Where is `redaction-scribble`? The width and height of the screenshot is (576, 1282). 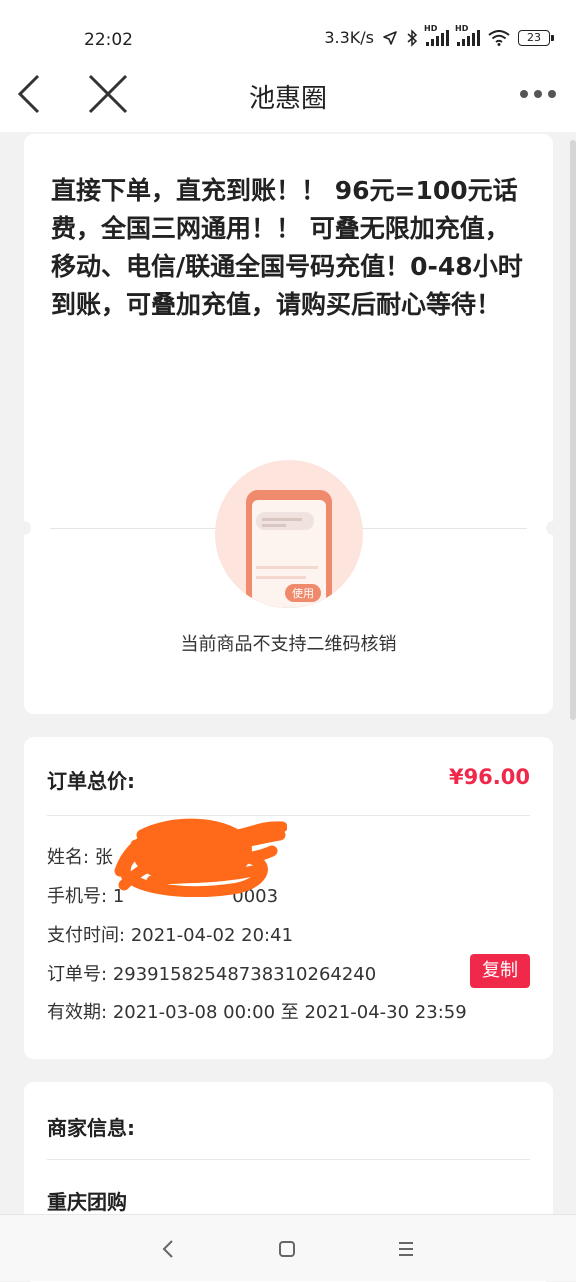
redaction-scribble is located at coordinates (200, 857).